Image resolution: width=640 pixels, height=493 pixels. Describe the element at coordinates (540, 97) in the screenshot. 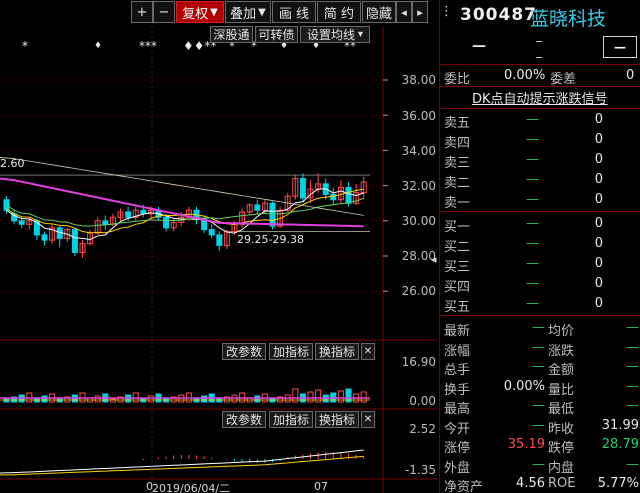

I see `dk-signal-link: DK点自动提示涨跌信号` at that location.